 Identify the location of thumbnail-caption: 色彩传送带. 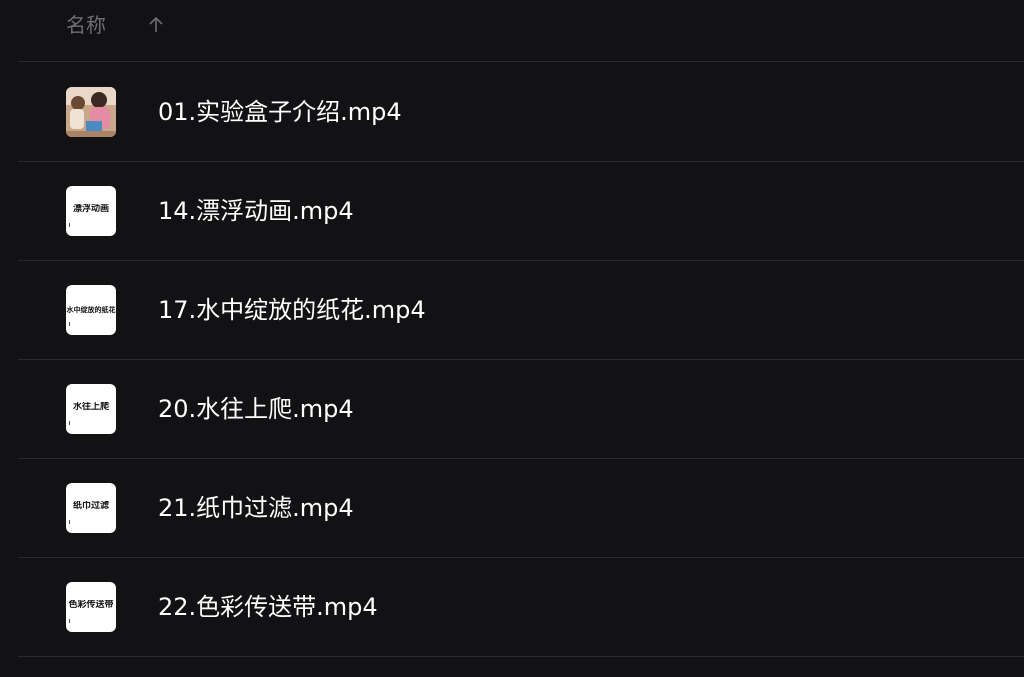
(91, 605).